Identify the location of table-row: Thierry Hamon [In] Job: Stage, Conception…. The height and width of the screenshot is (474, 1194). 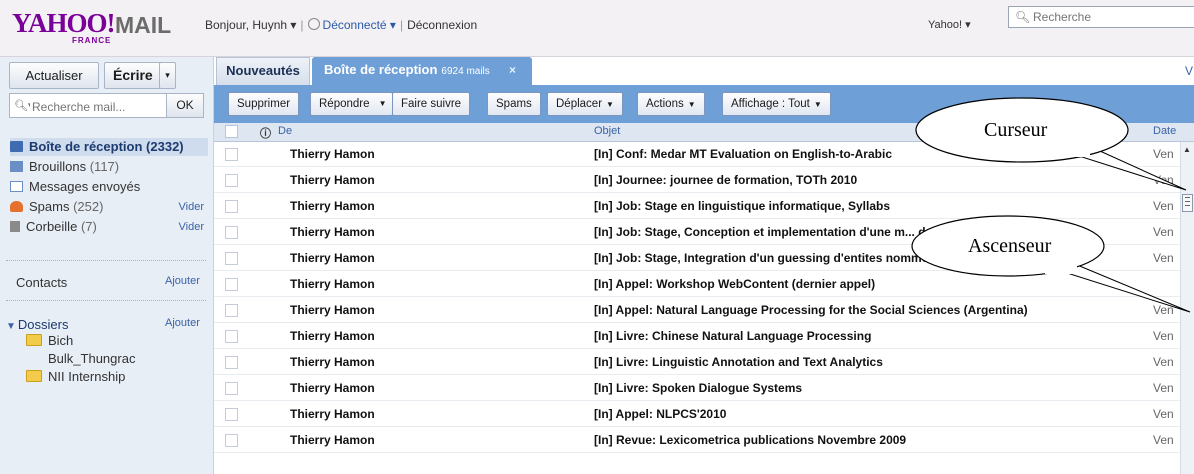
(704, 232).